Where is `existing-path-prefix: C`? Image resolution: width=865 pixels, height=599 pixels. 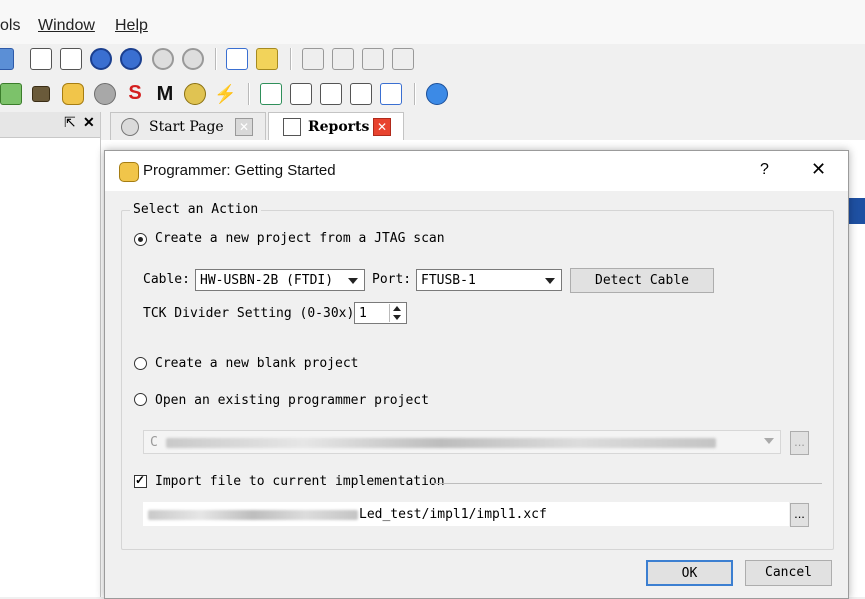 existing-path-prefix: C is located at coordinates (154, 442).